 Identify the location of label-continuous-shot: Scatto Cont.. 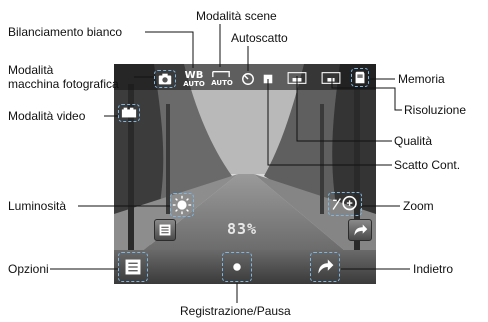
(427, 165).